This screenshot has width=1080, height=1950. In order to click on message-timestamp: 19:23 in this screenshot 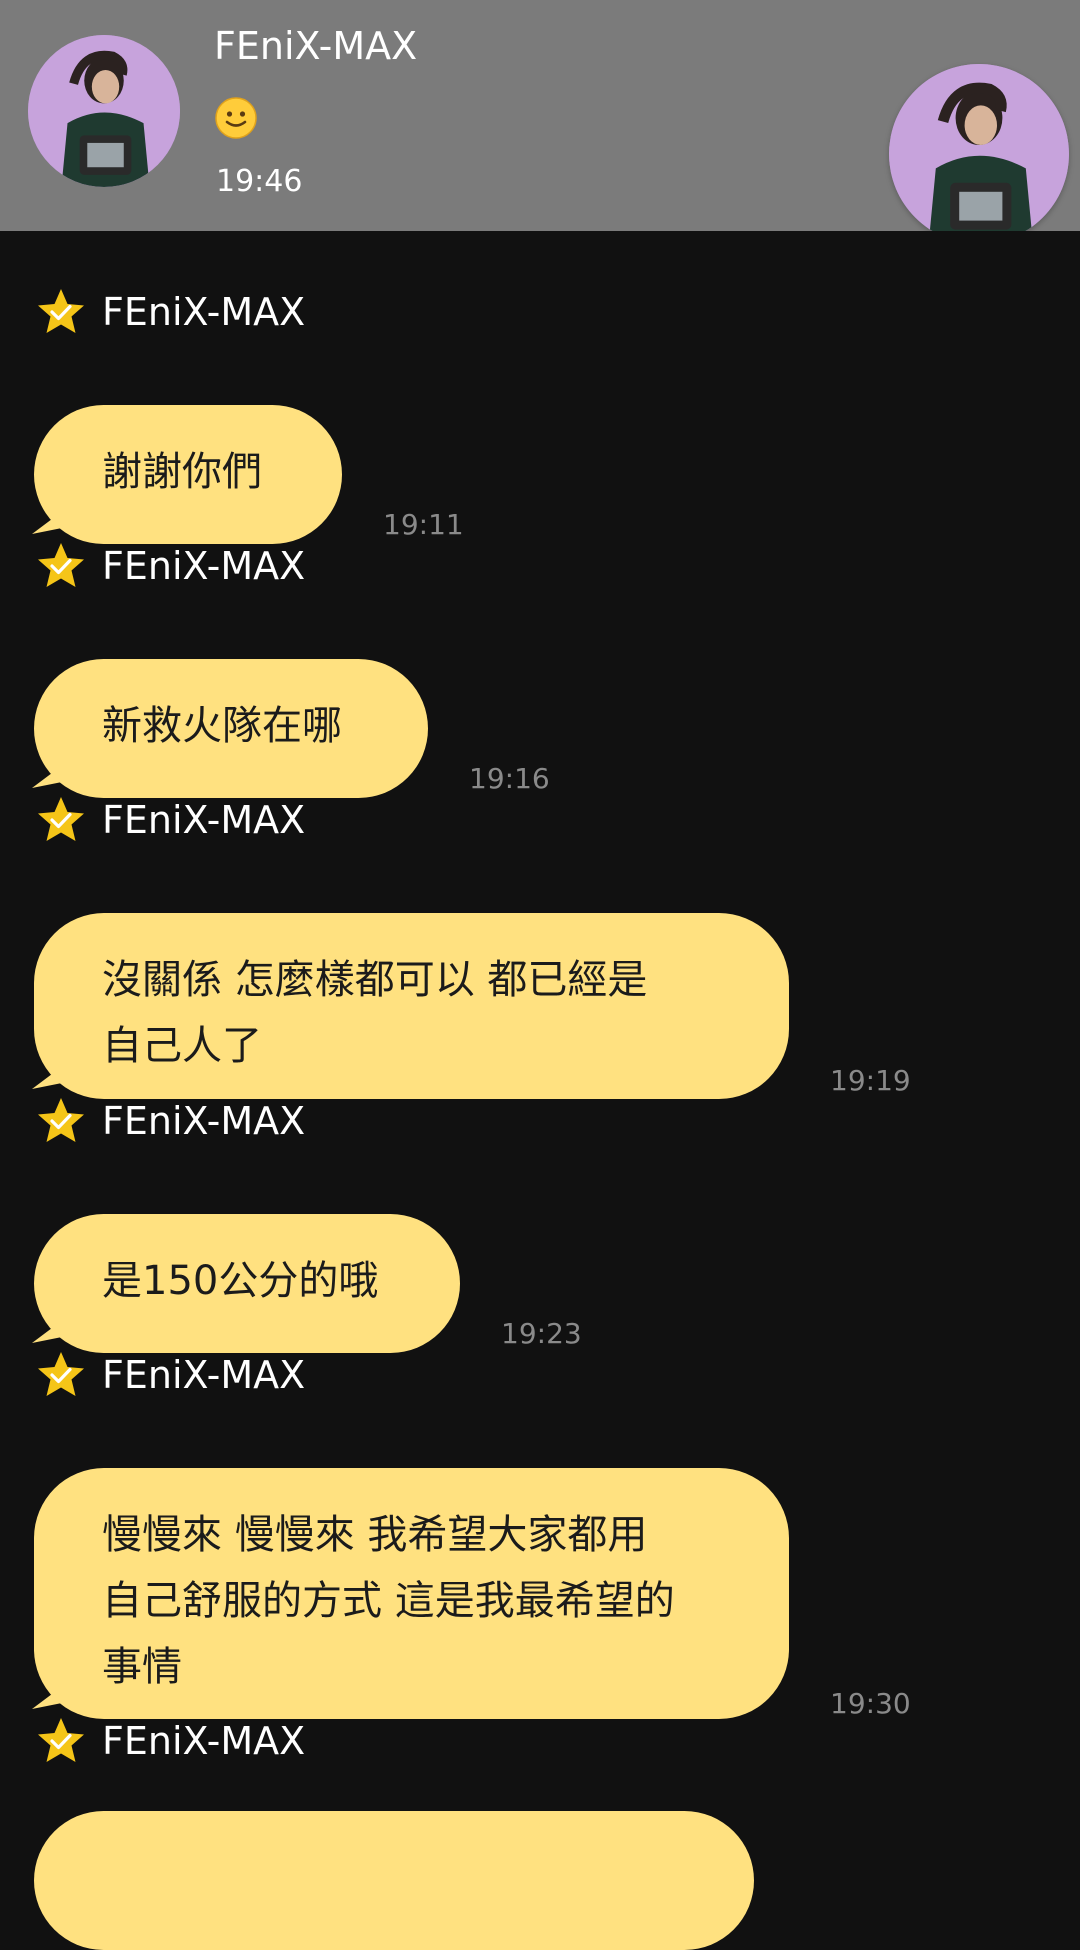, I will do `click(541, 1333)`.